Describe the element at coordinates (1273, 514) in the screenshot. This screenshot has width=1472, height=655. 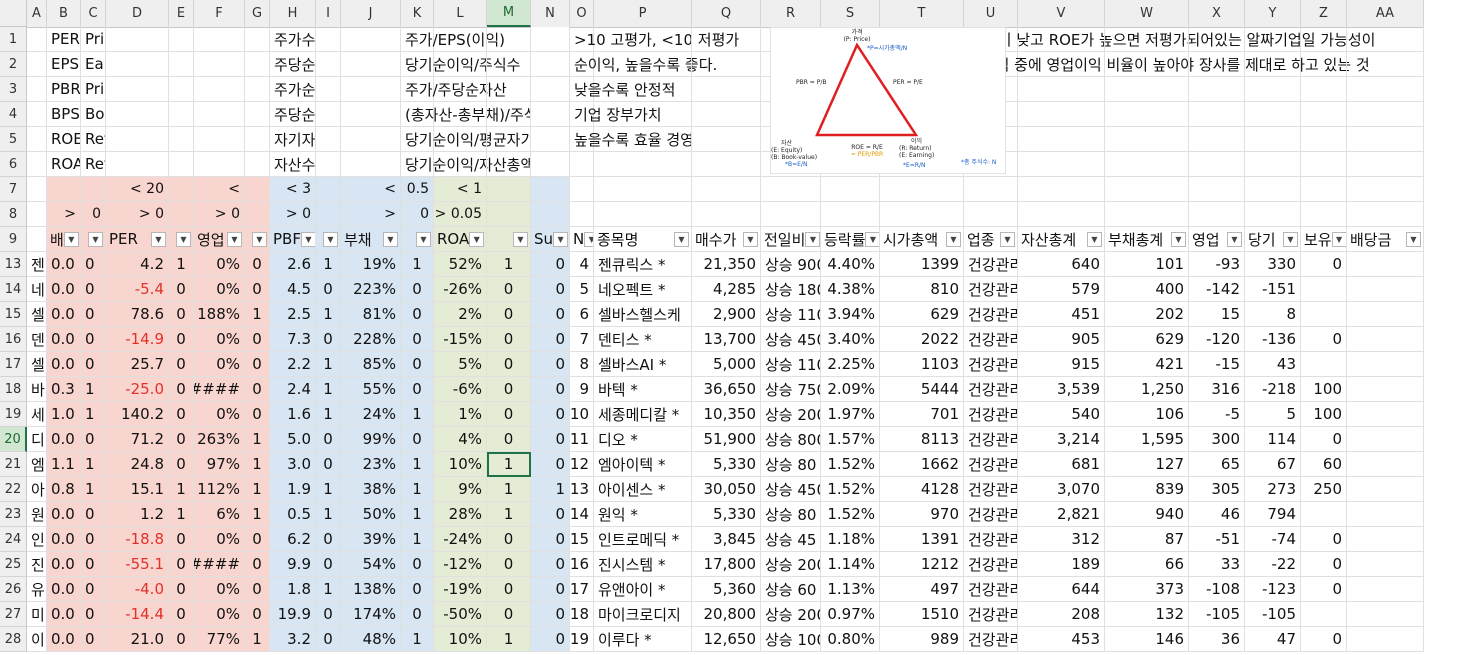
I see `cell-y23: 794` at that location.